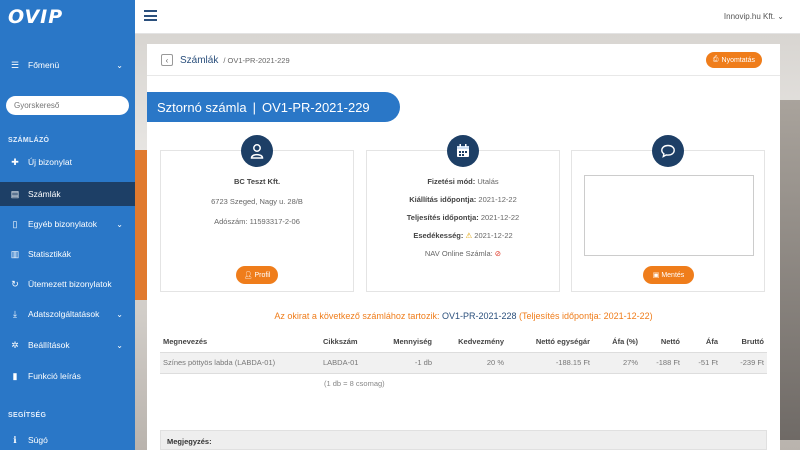  Describe the element at coordinates (467, 17) in the screenshot. I see `top-bar: Innovip.hu Kft. ⌄` at that location.